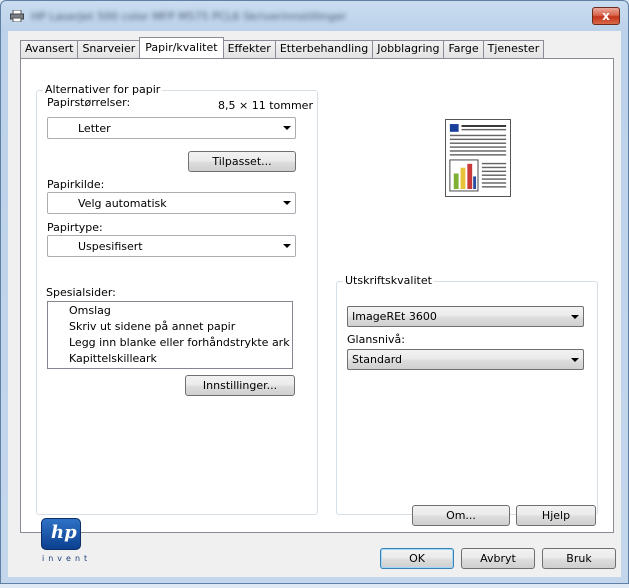 The width and height of the screenshot is (629, 588). What do you see at coordinates (75, 227) in the screenshot?
I see `paper-type-label: Papirtype:` at bounding box center [75, 227].